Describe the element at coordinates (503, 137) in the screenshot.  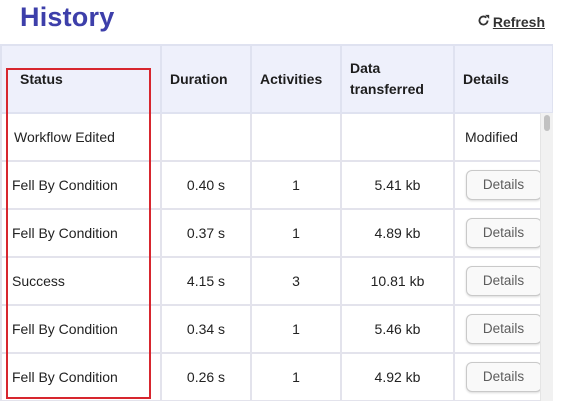
I see `details-cell: Modified` at that location.